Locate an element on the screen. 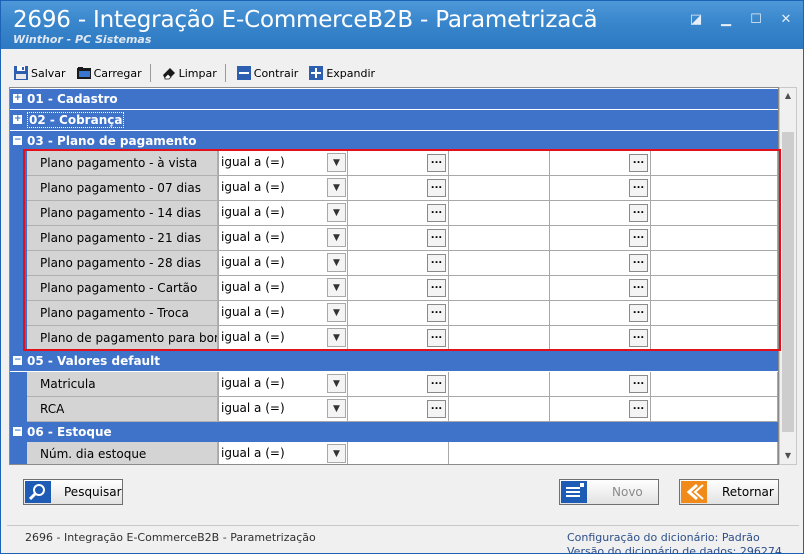 The height and width of the screenshot is (554, 804). scroll-down-icon: ▼ is located at coordinates (788, 456).